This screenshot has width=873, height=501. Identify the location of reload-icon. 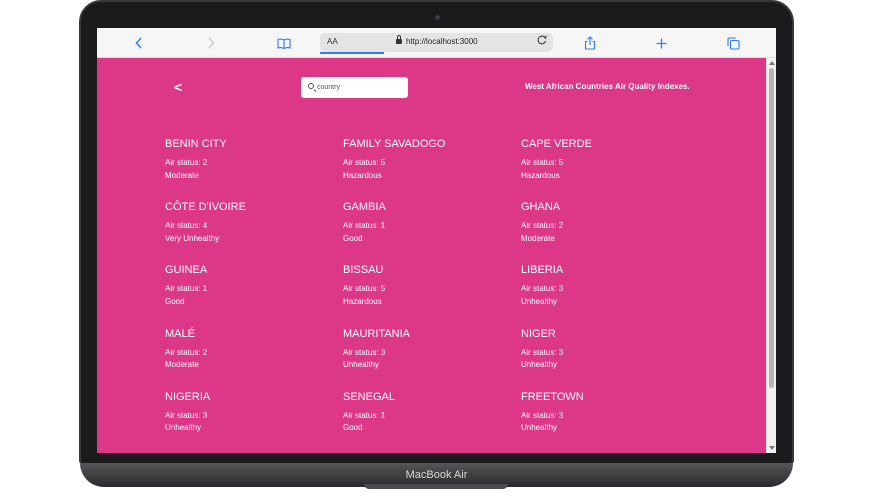
(542, 41).